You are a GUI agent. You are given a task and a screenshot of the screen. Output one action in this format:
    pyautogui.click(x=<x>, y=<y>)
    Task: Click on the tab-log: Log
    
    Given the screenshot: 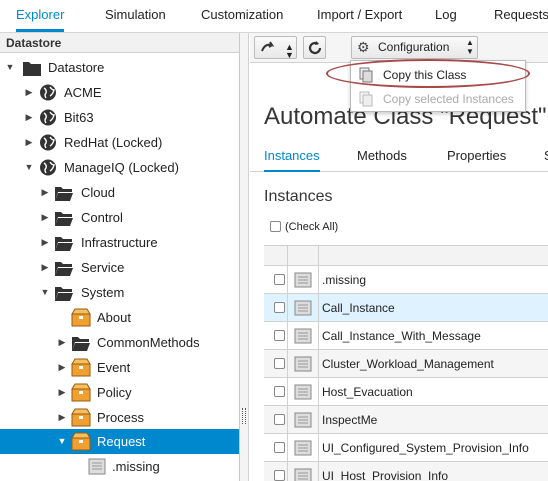 What is the action you would take?
    pyautogui.click(x=446, y=16)
    